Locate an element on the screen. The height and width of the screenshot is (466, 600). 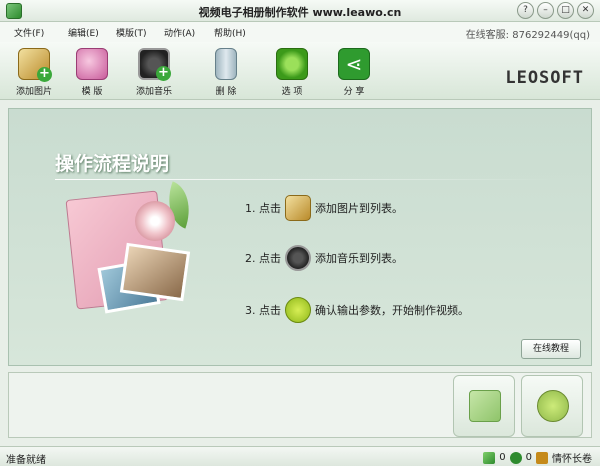
step-2: 2. 点击 添加音乐到列表。 is located at coordinates (324, 258).